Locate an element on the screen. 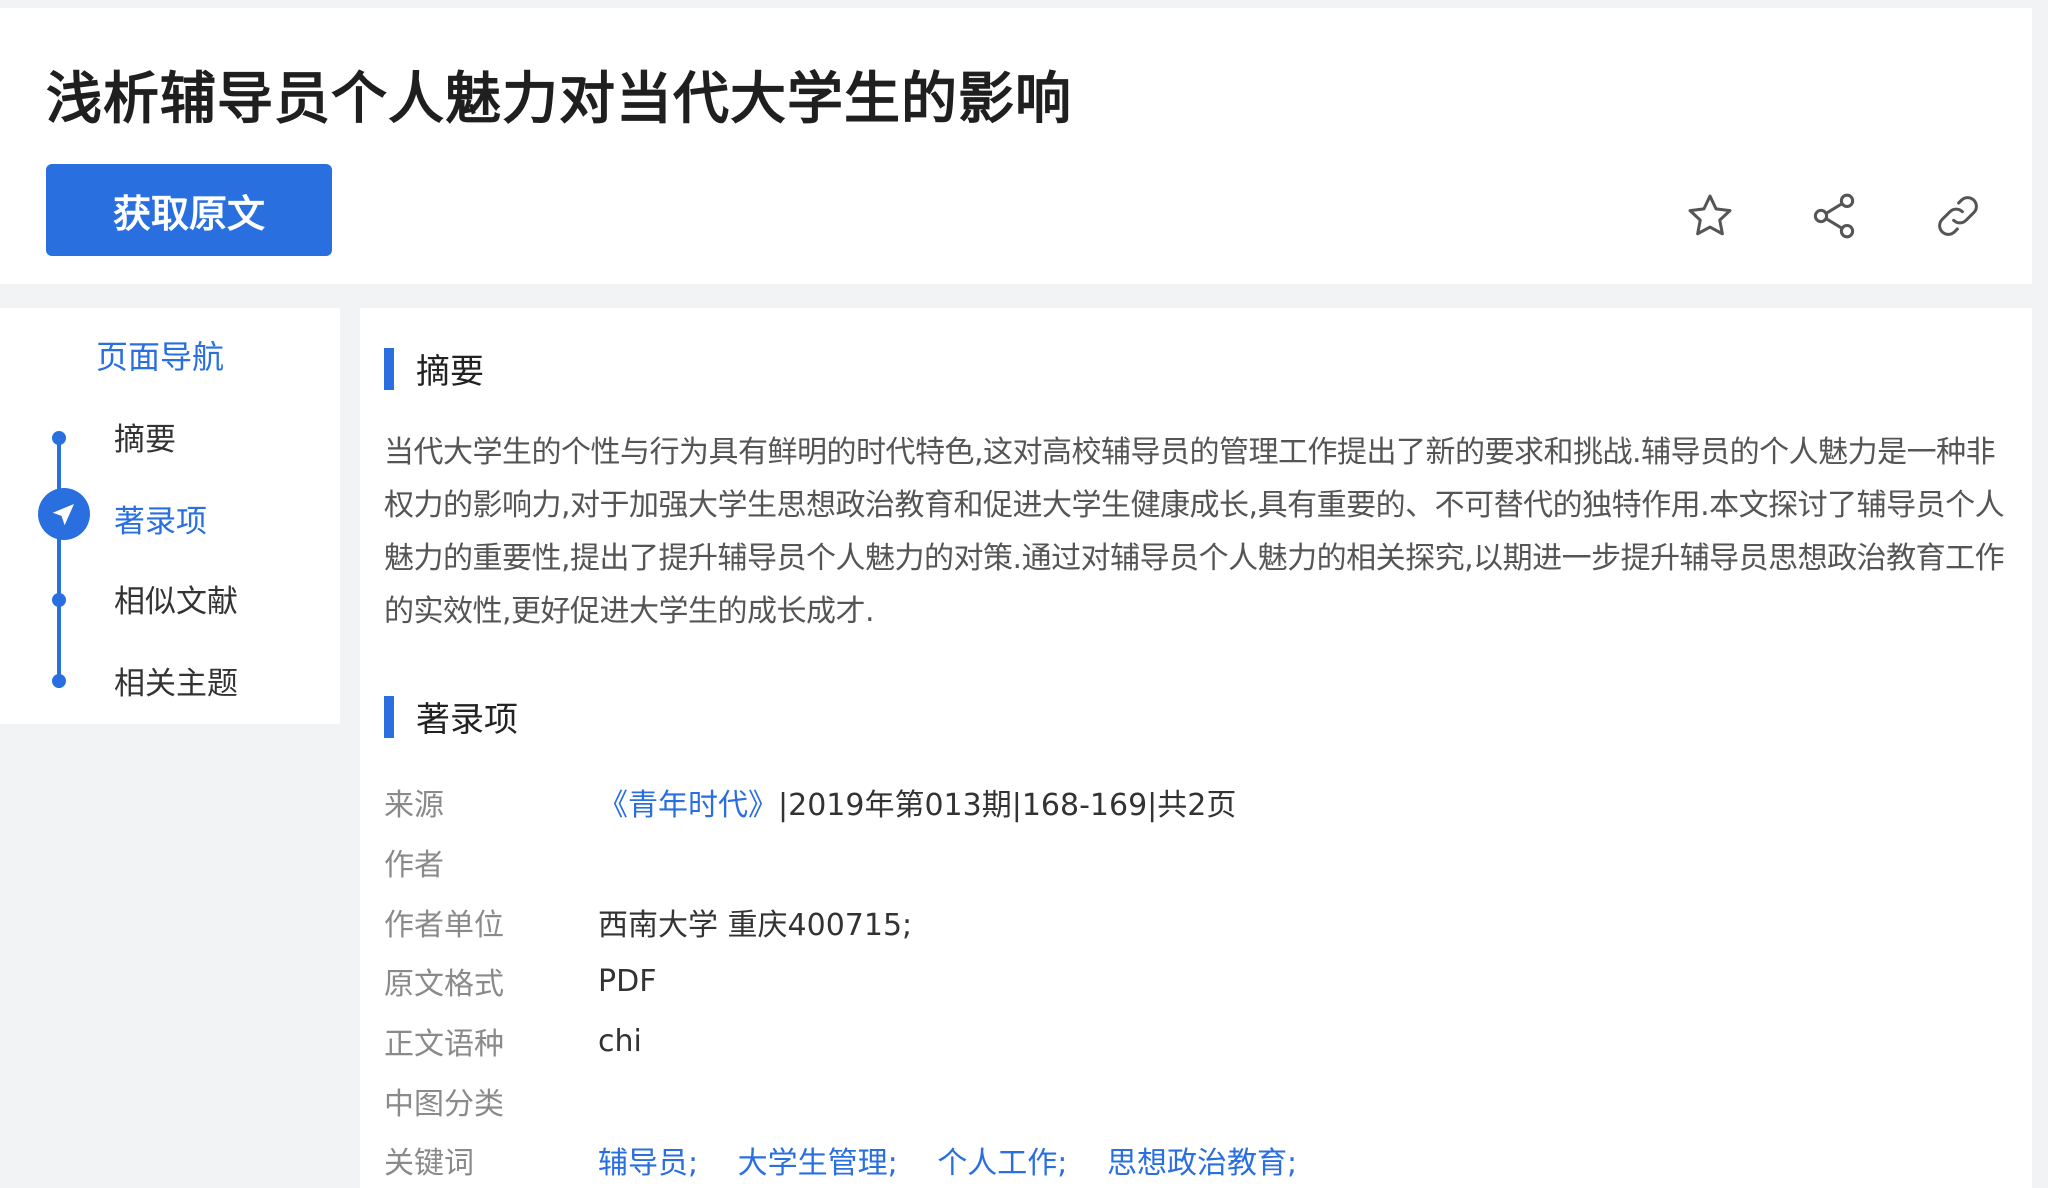 This screenshot has height=1188, width=2048. format-label: 原文格式 is located at coordinates (444, 984).